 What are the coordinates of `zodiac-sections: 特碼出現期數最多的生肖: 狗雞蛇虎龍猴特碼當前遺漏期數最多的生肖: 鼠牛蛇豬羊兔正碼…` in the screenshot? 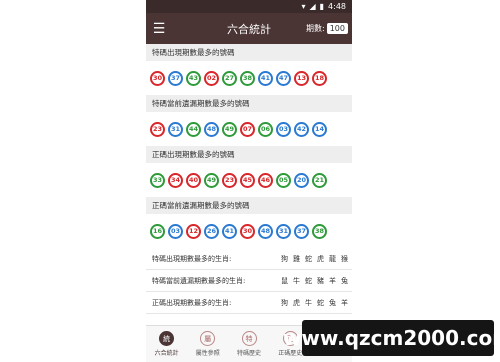 It's located at (249, 281).